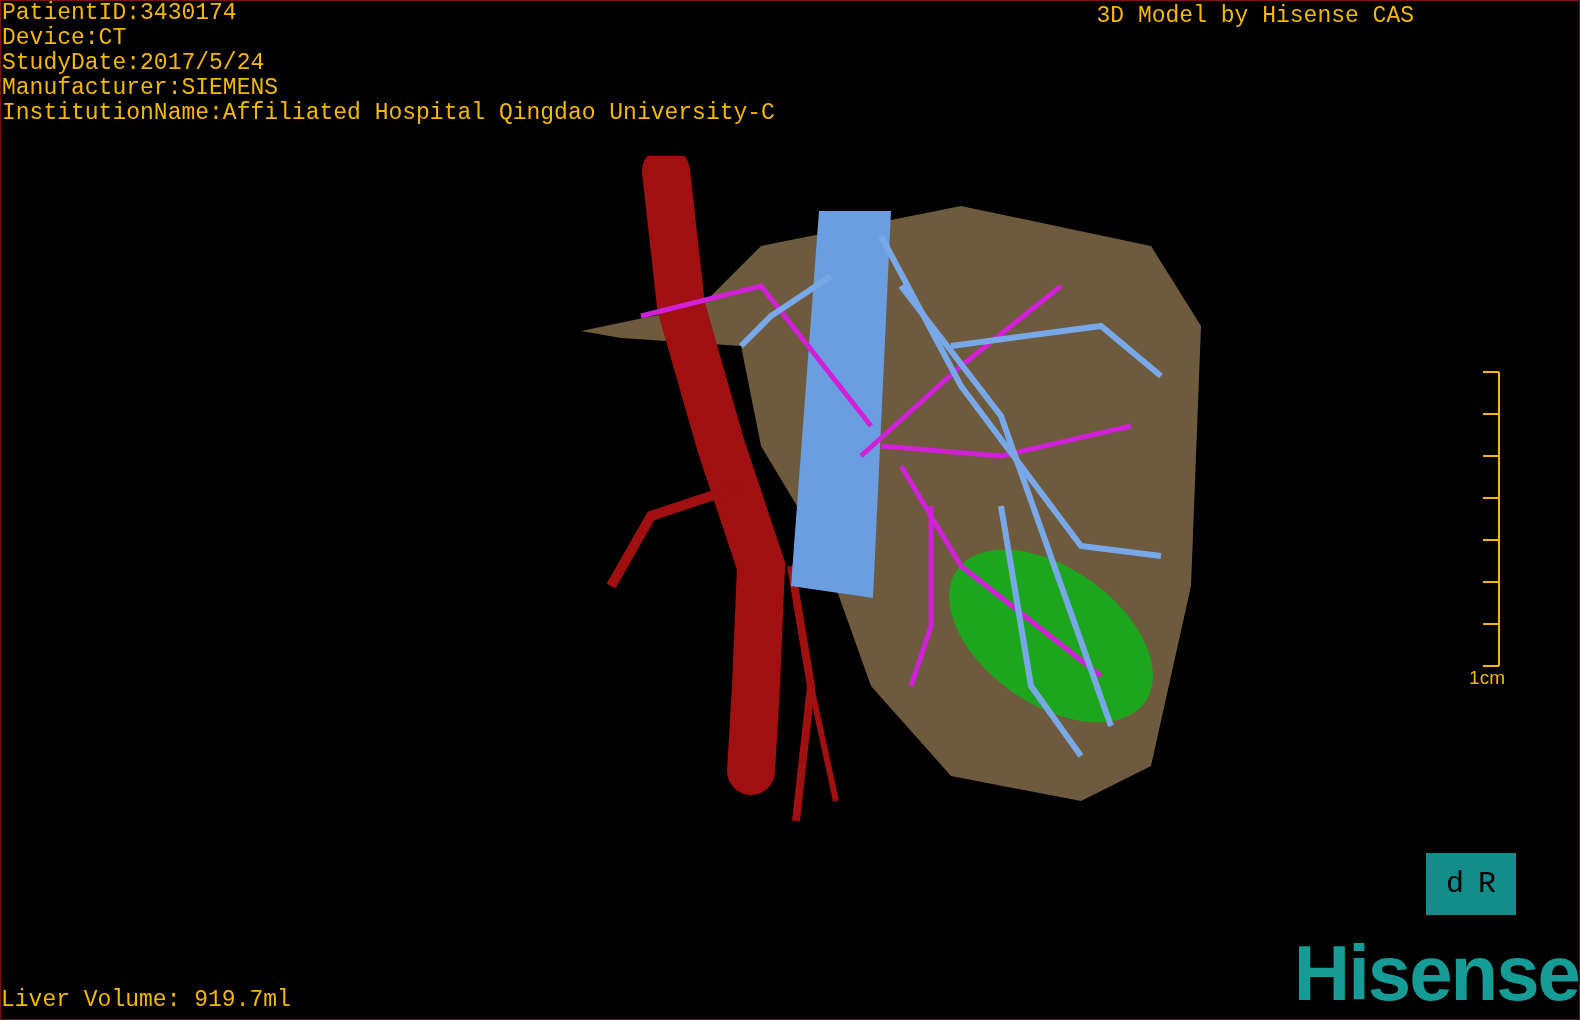  What do you see at coordinates (134, 63) in the screenshot?
I see `patient-info-text: StudyDate:2017/5/24` at bounding box center [134, 63].